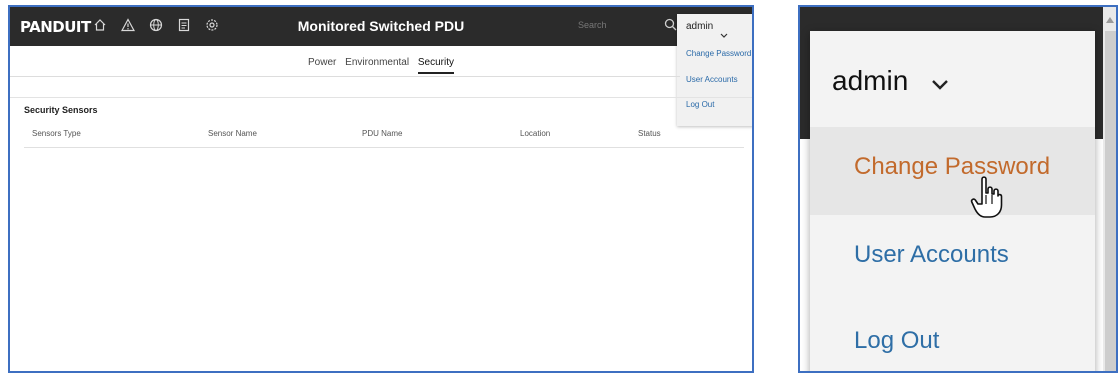 Image resolution: width=1120 pixels, height=375 pixels. Describe the element at coordinates (952, 167) in the screenshot. I see `zoom-menu-item-change-password: Change Password` at that location.